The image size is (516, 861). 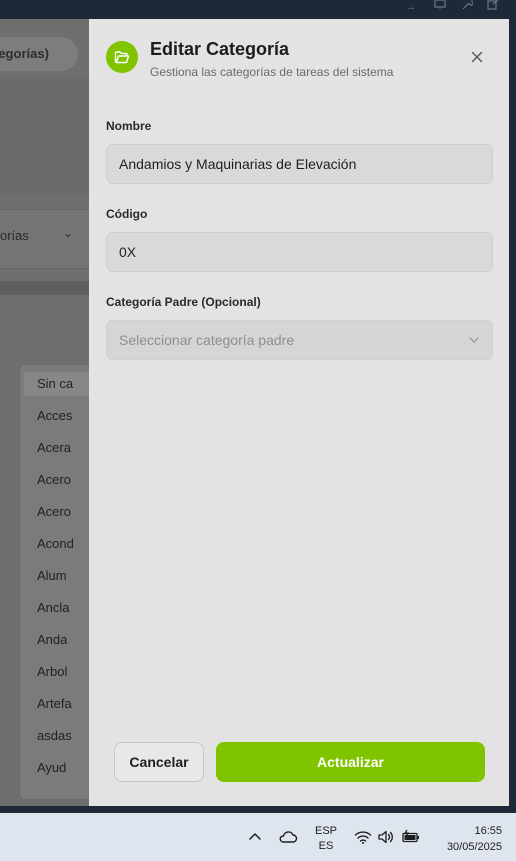 What do you see at coordinates (159, 762) in the screenshot?
I see `cancel-button: Cancelar` at bounding box center [159, 762].